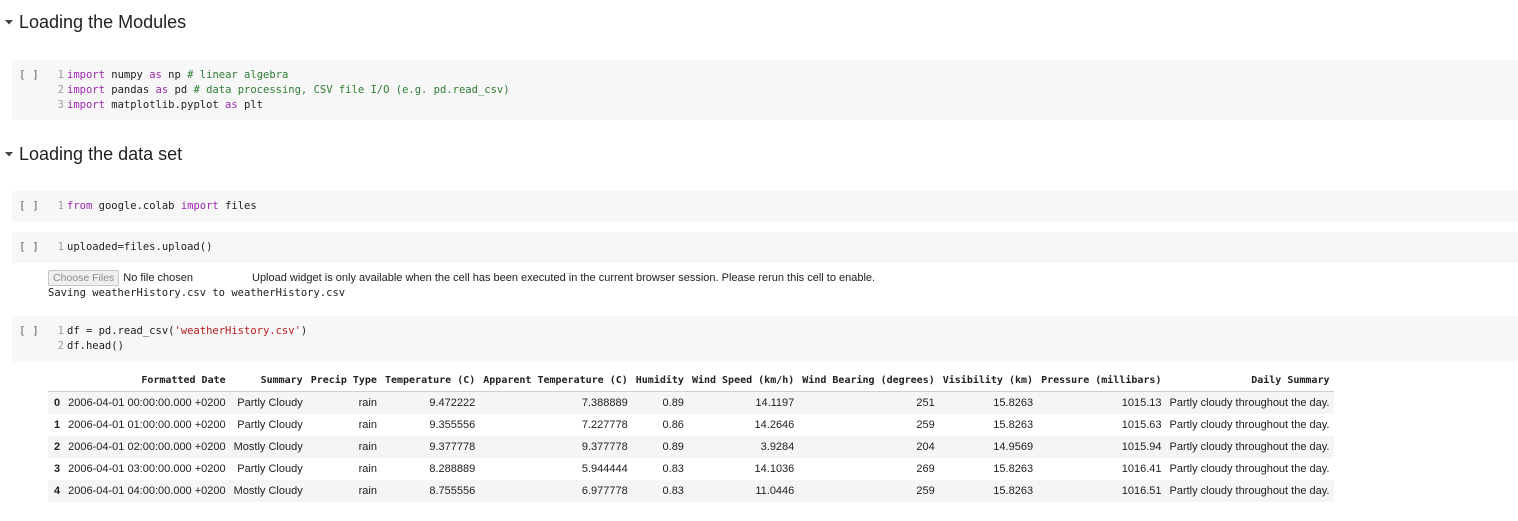 The height and width of the screenshot is (521, 1518). What do you see at coordinates (452, 469) in the screenshot?
I see `table-cell: 8.288889` at bounding box center [452, 469].